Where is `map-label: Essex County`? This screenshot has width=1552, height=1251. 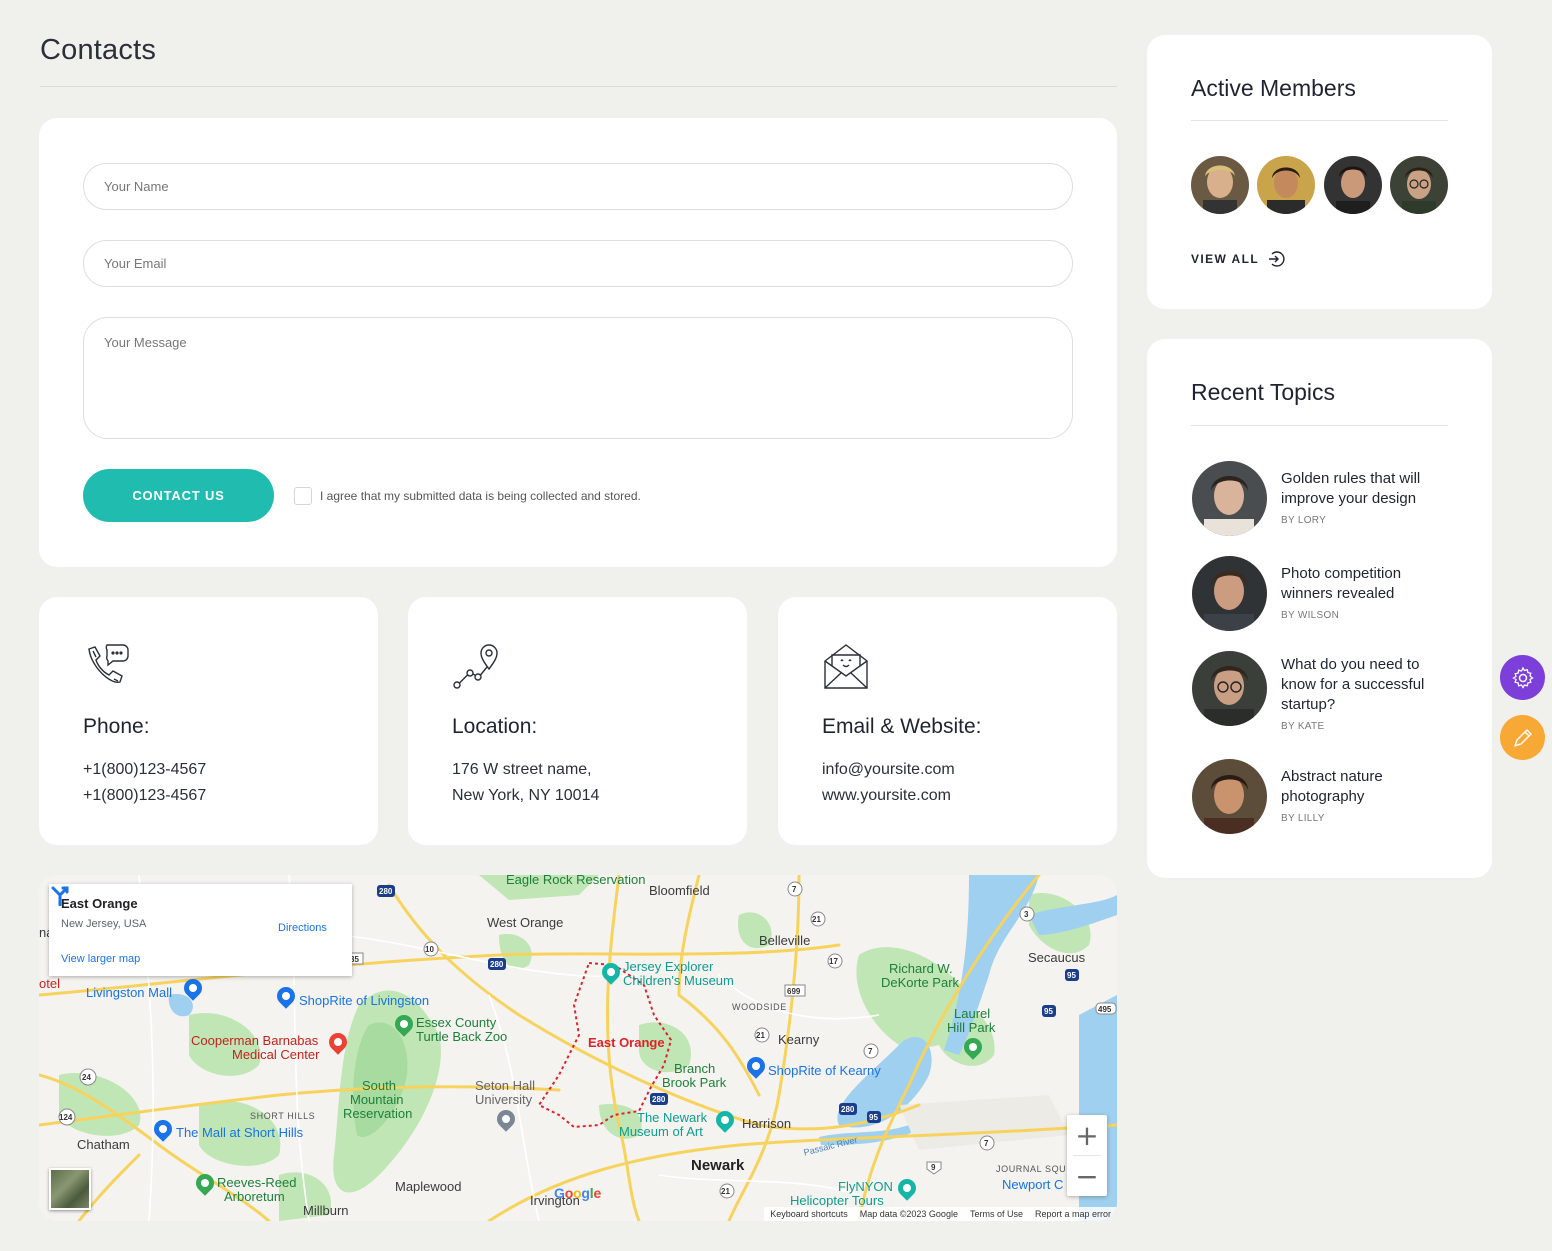 map-label: Essex County is located at coordinates (456, 1022).